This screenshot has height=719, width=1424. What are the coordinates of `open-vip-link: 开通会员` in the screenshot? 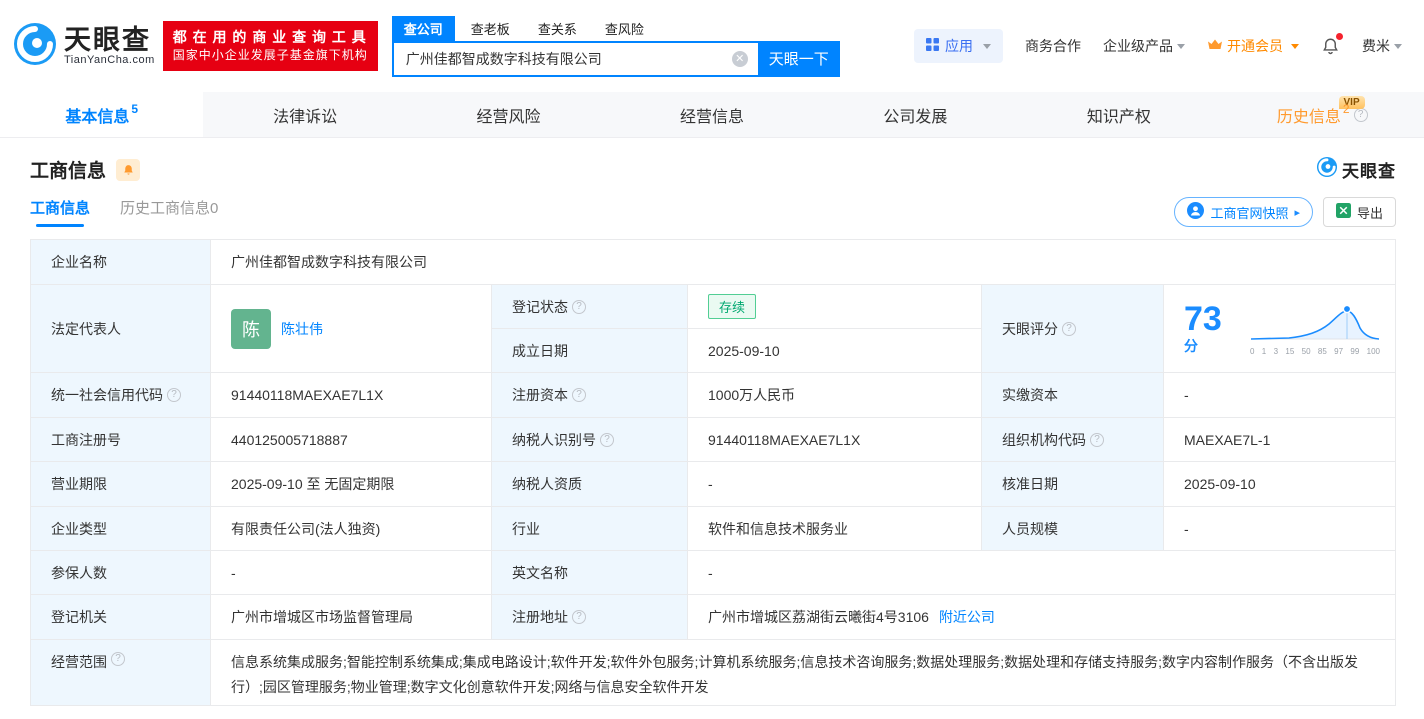 It's located at (1253, 46).